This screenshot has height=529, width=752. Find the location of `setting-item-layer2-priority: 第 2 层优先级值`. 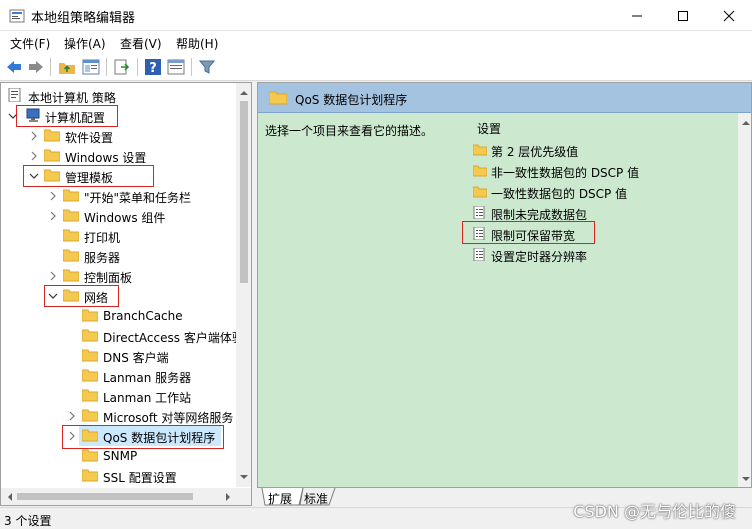

setting-item-layer2-priority: 第 2 层优先级值 is located at coordinates (609, 150).